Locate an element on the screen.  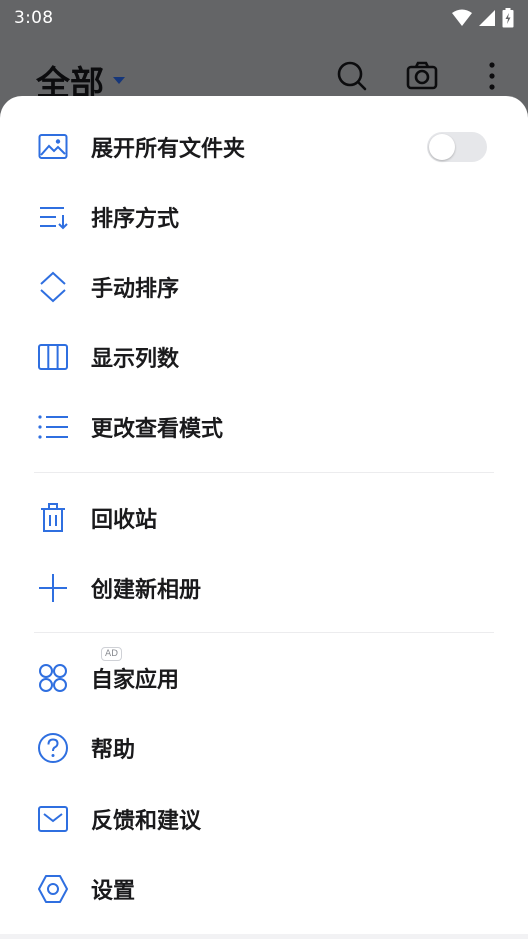
menu-item-columns: 显示列数 is located at coordinates (264, 357).